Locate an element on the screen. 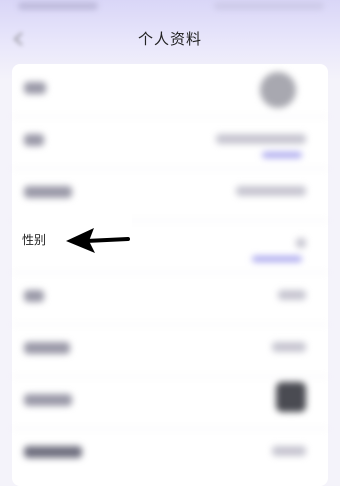  pointer-arrow-icon is located at coordinates (98, 240).